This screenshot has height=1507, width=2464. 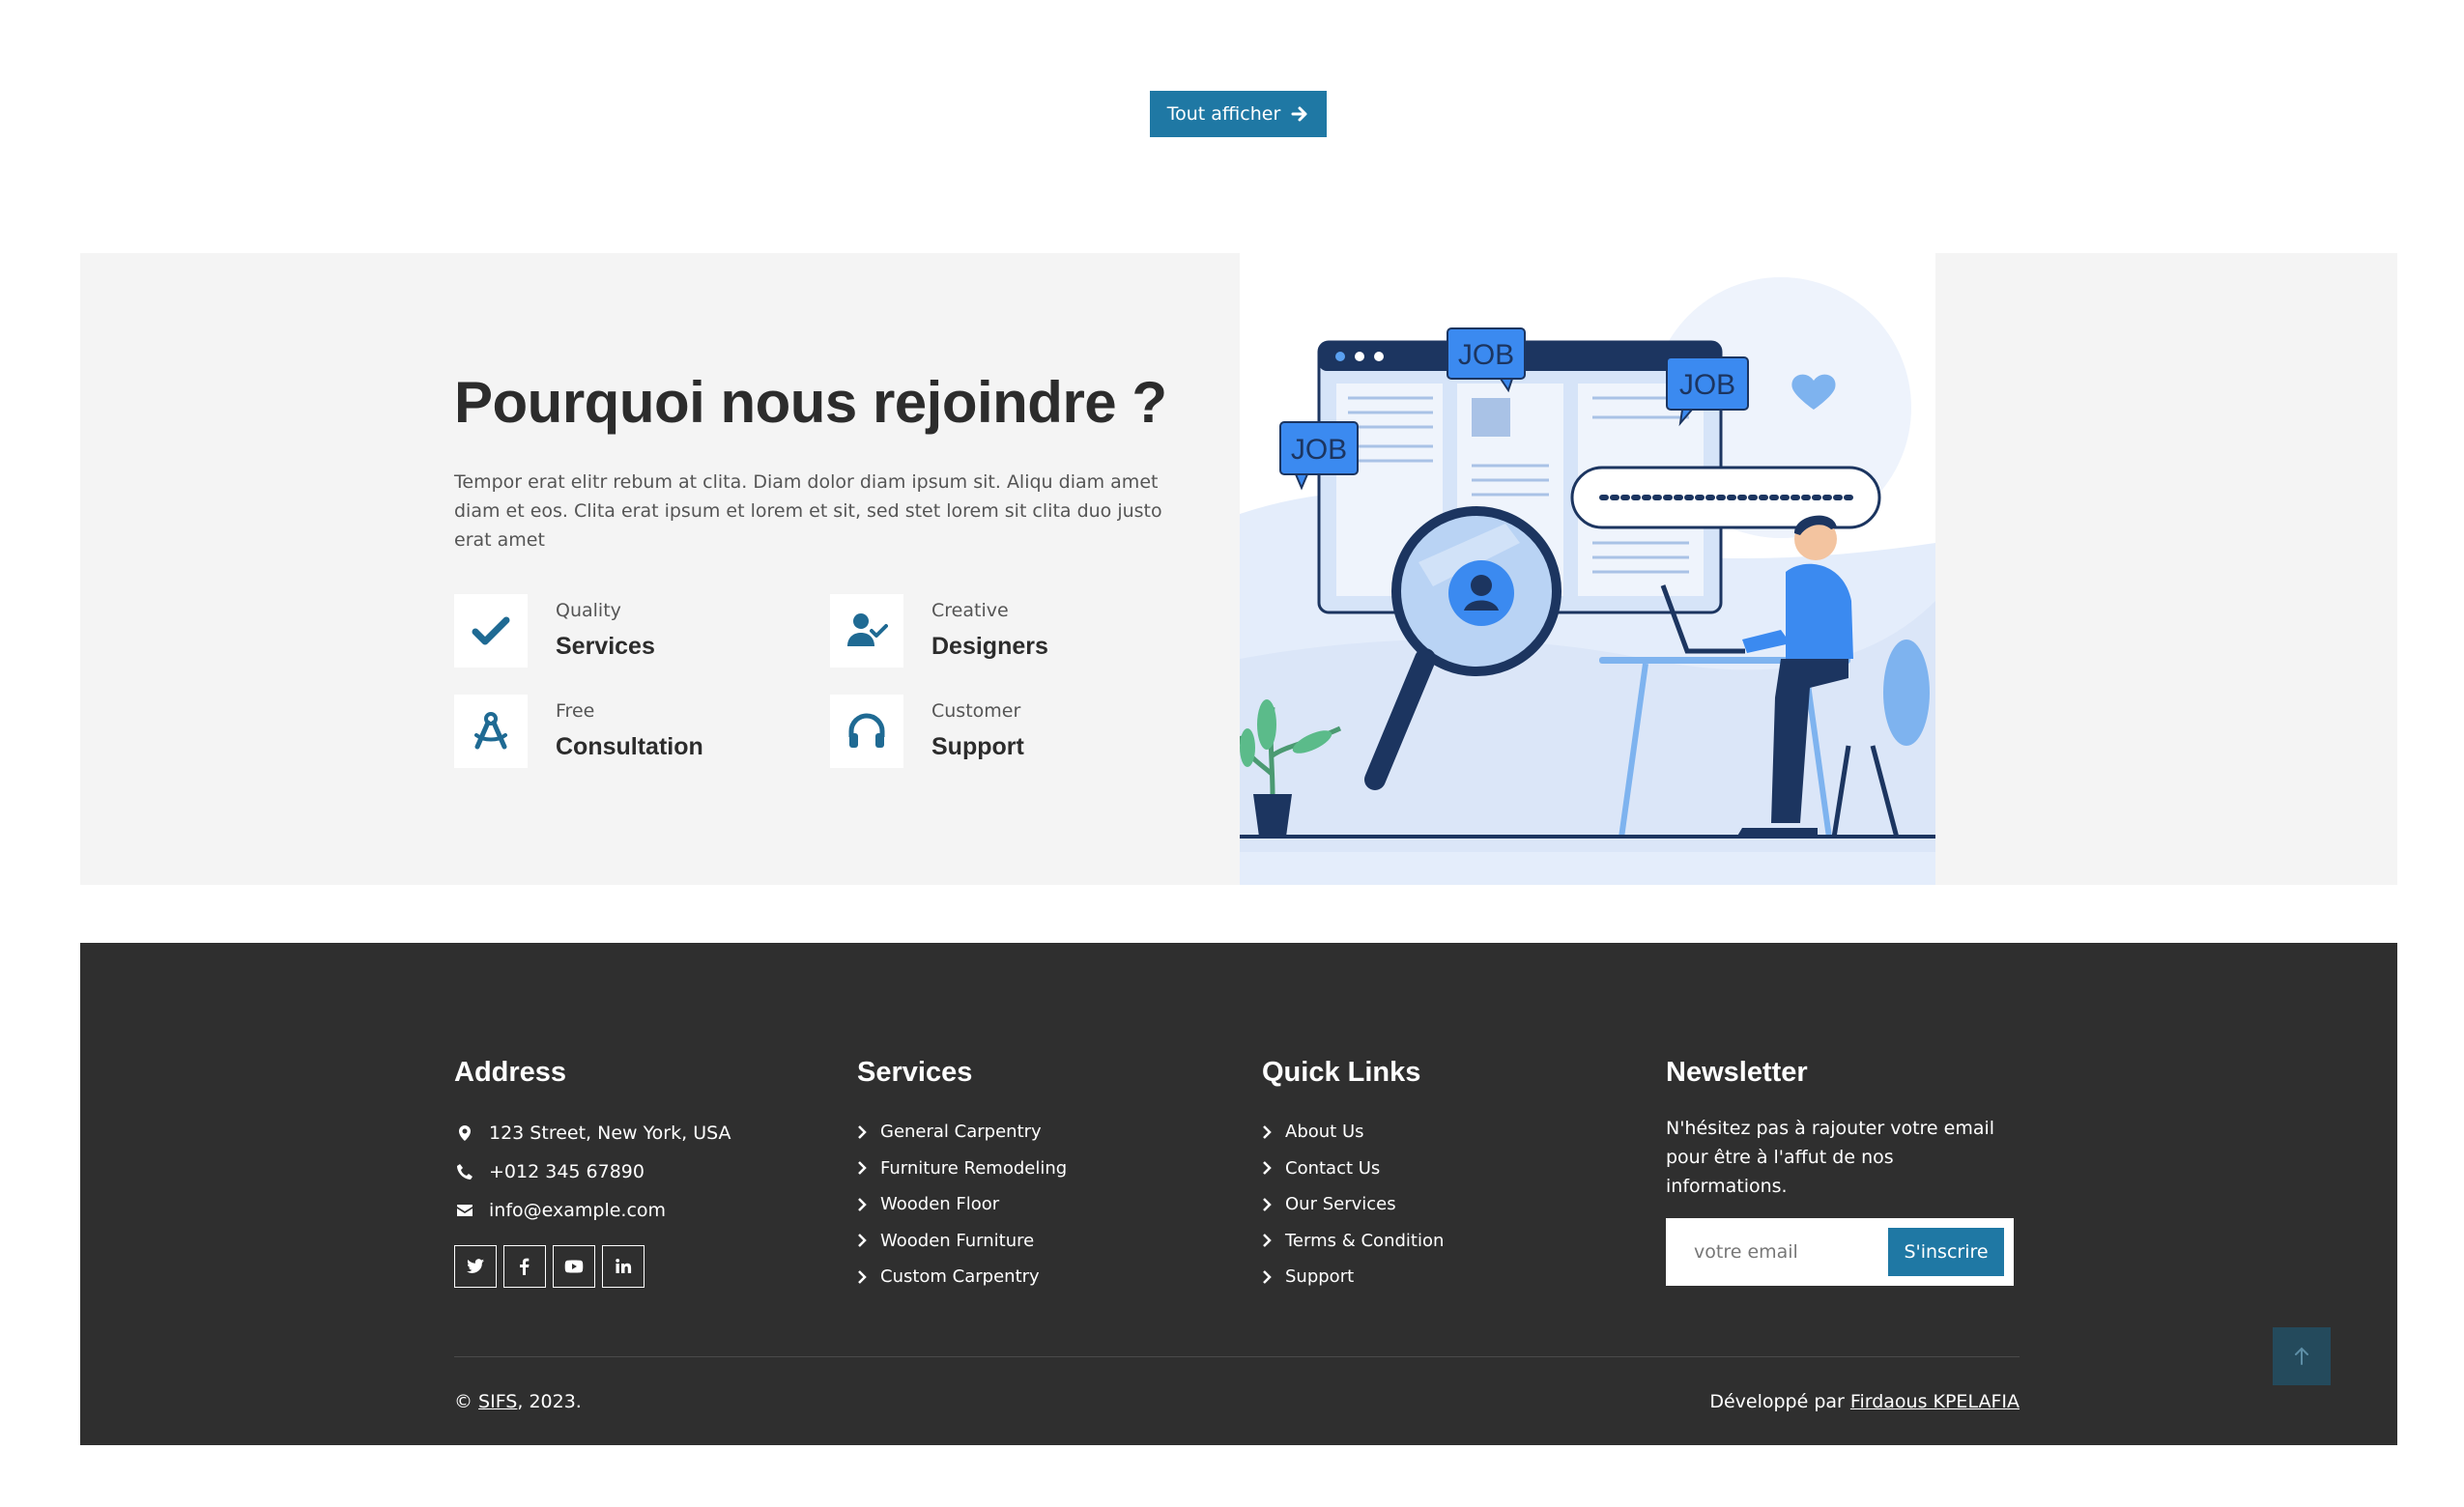 I want to click on footer-address-title: Address, so click(x=510, y=1072).